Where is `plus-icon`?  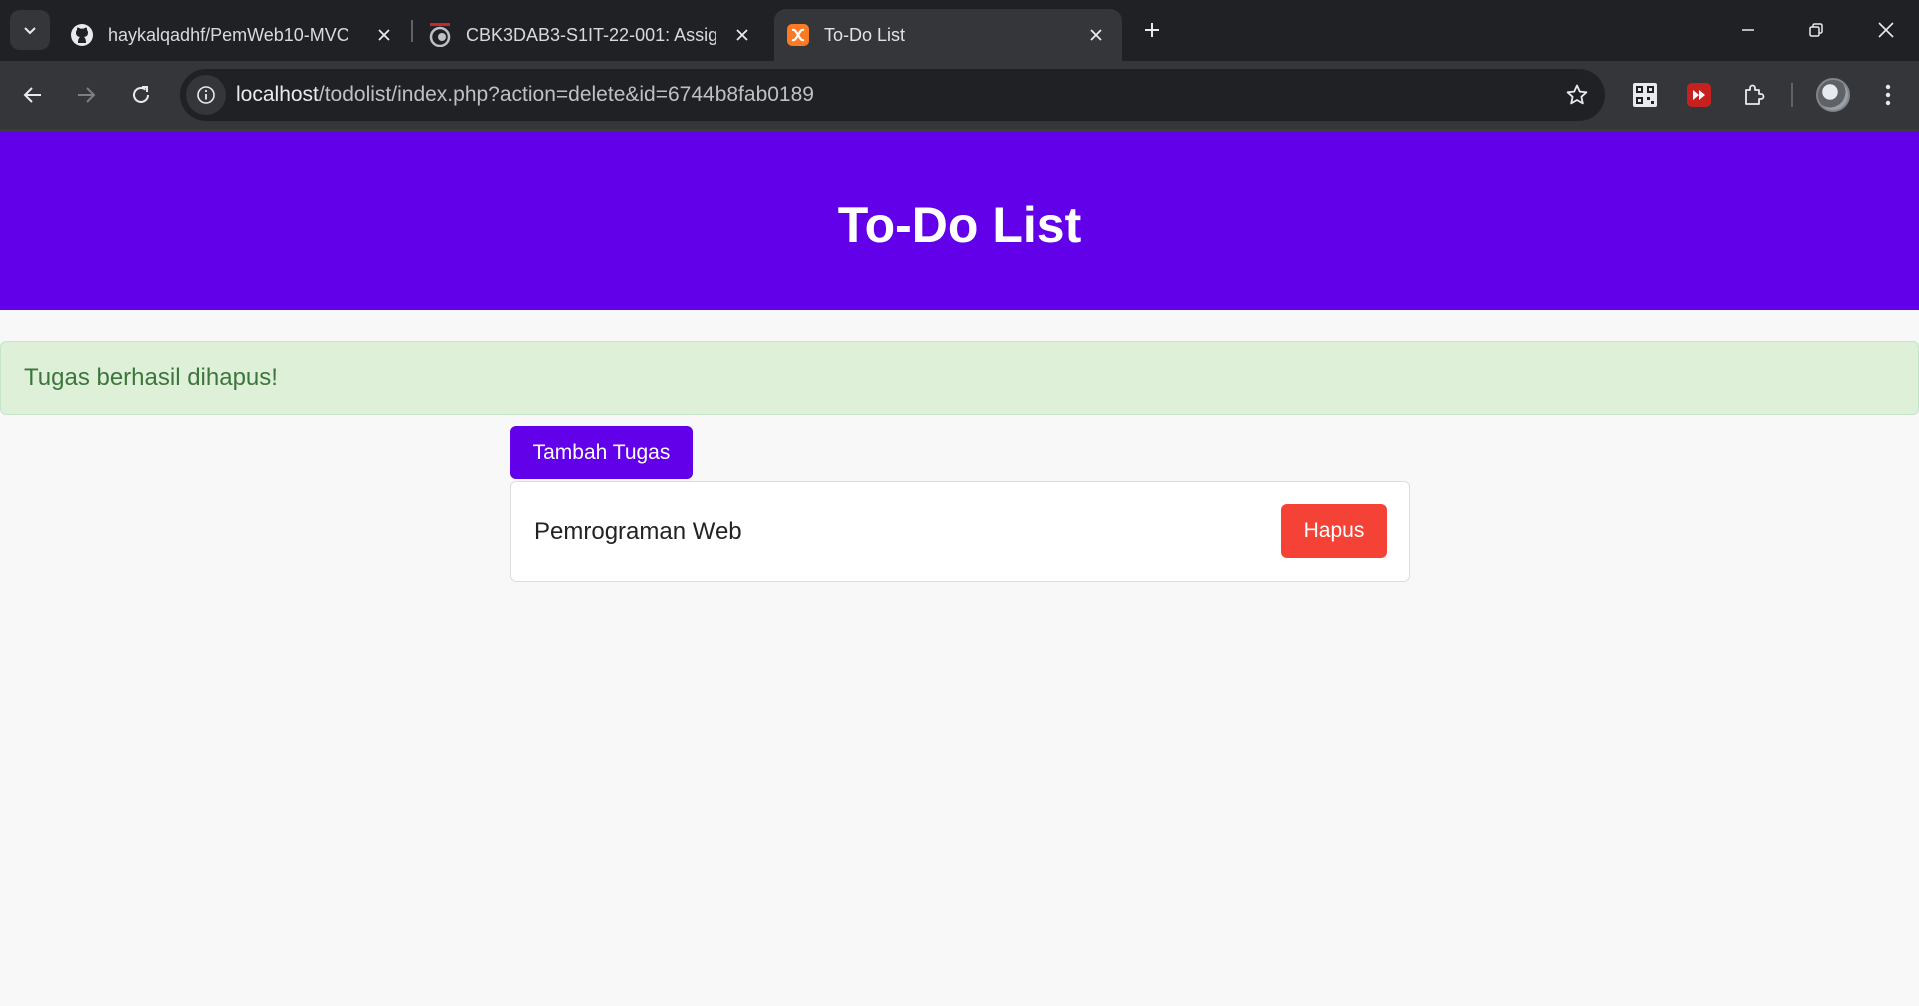
plus-icon is located at coordinates (1152, 30).